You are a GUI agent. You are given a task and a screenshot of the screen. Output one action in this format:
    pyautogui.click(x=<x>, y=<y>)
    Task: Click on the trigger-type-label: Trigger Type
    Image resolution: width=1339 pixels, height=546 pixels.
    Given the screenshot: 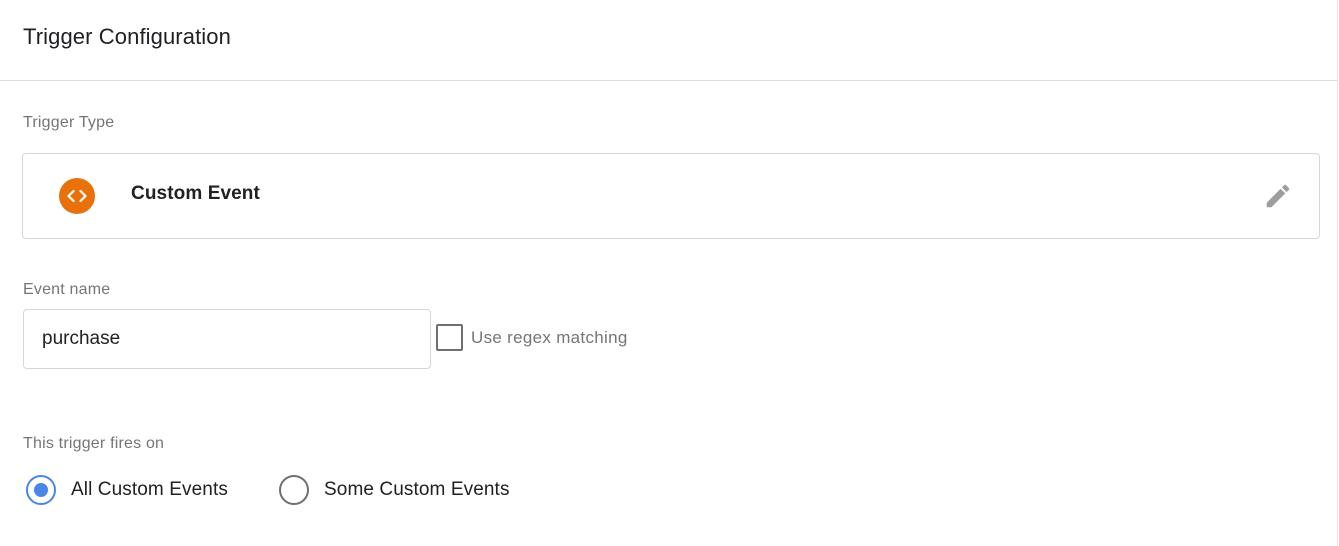 What is the action you would take?
    pyautogui.click(x=69, y=122)
    